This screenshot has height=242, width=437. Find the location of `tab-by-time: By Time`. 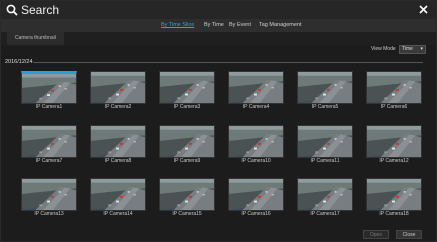

tab-by-time: By Time is located at coordinates (214, 25).